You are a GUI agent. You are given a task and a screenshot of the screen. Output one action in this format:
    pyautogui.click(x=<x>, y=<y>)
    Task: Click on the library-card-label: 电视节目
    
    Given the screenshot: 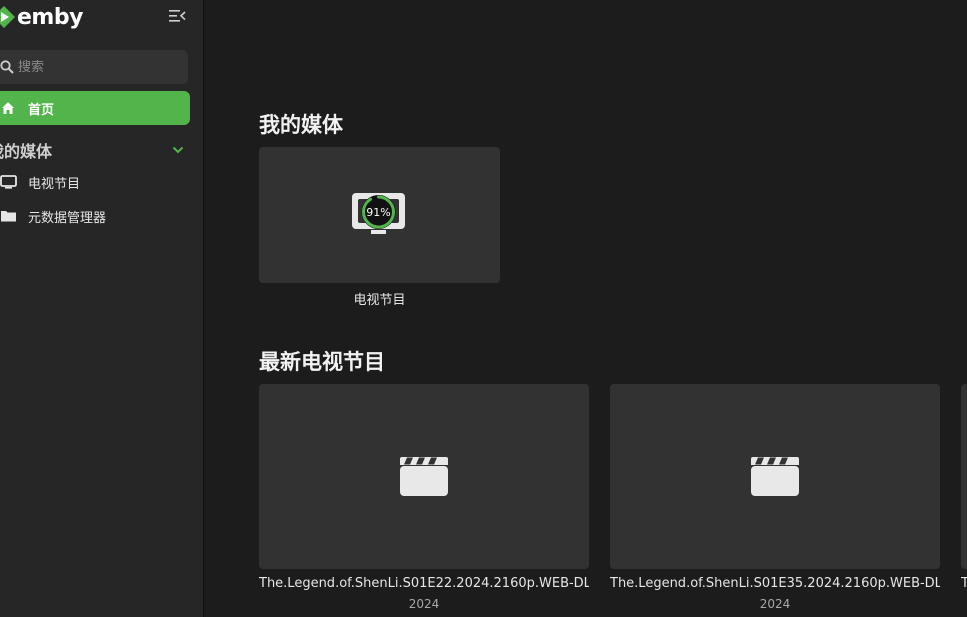 What is the action you would take?
    pyautogui.click(x=379, y=298)
    